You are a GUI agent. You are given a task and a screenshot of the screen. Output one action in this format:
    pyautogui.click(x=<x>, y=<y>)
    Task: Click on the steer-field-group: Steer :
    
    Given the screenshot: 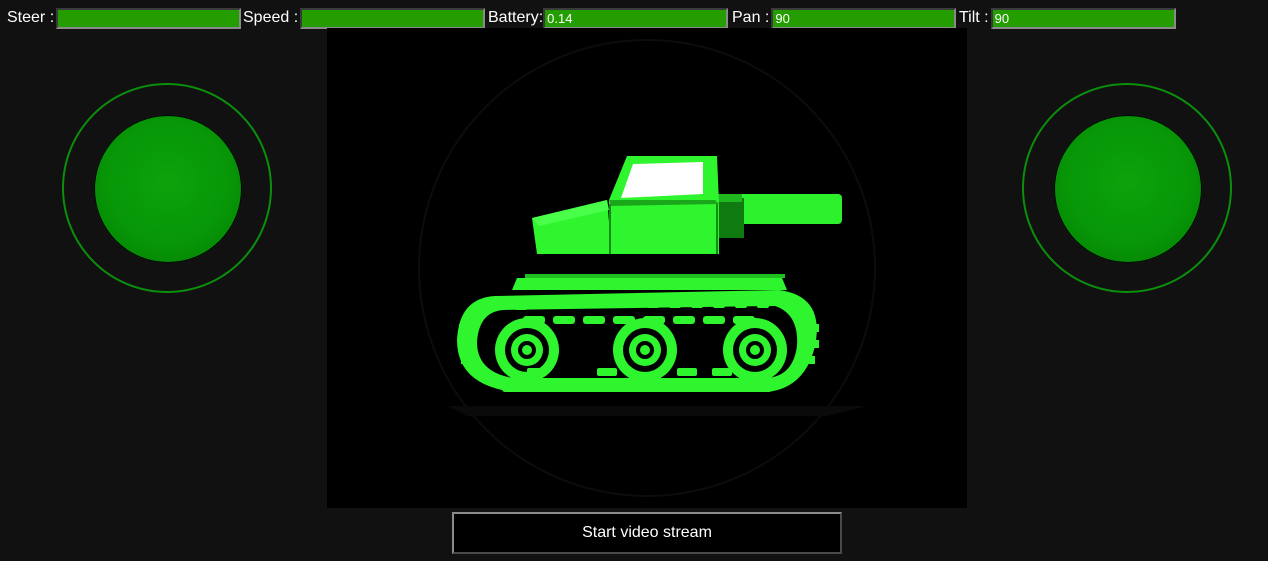 What is the action you would take?
    pyautogui.click(x=124, y=18)
    